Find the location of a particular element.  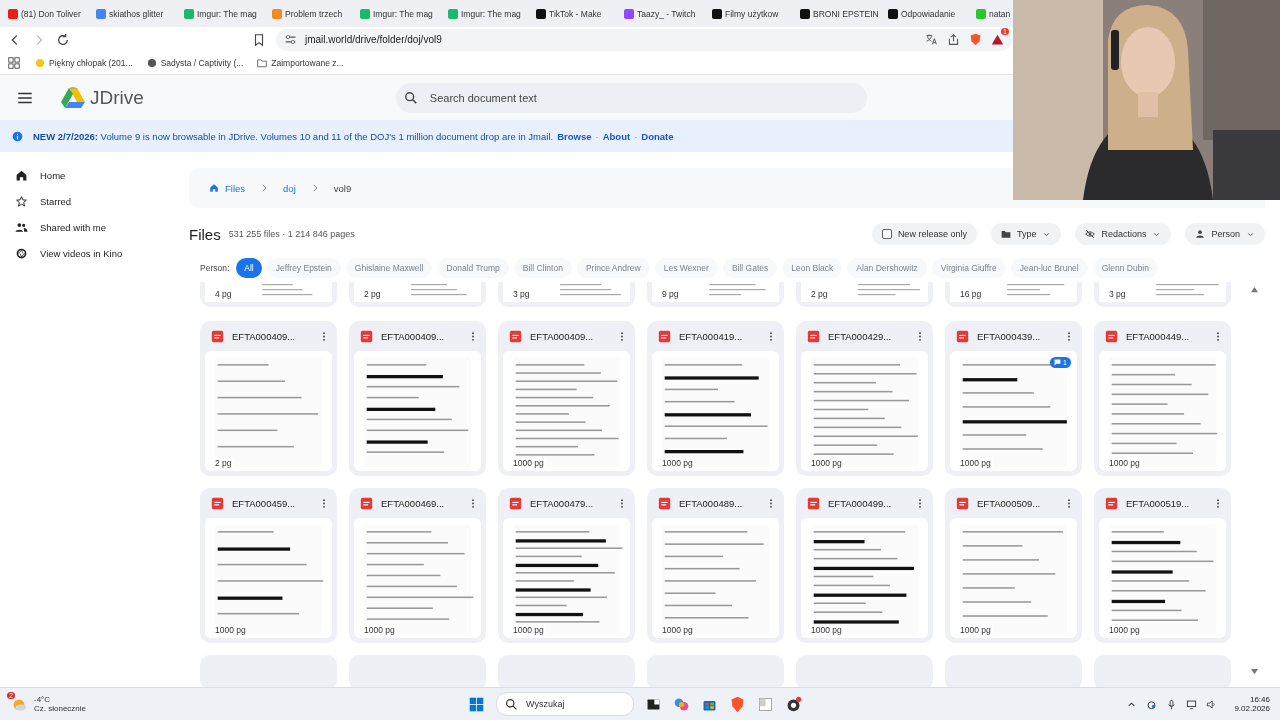

person-chip: Leon Black is located at coordinates (812, 268).